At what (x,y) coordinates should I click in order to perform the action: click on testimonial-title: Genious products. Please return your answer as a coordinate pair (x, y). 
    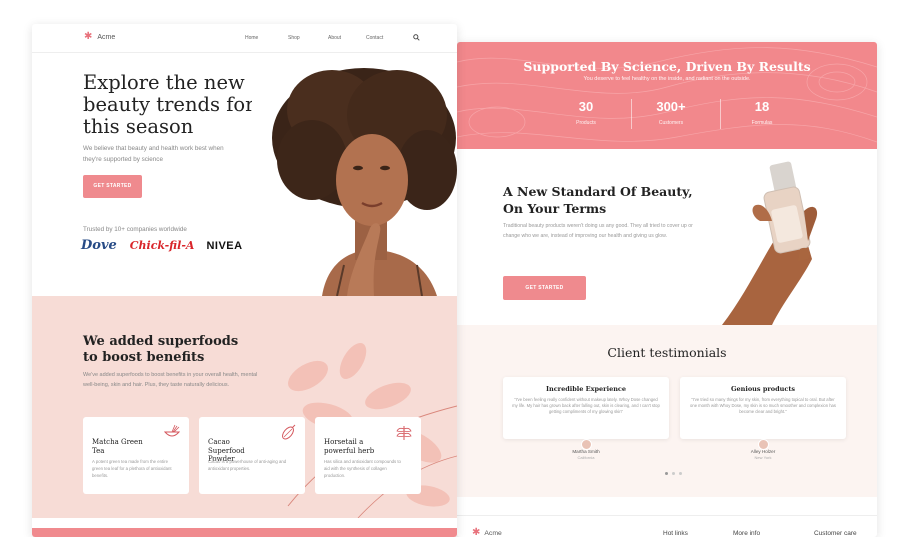
    Looking at the image, I should click on (763, 389).